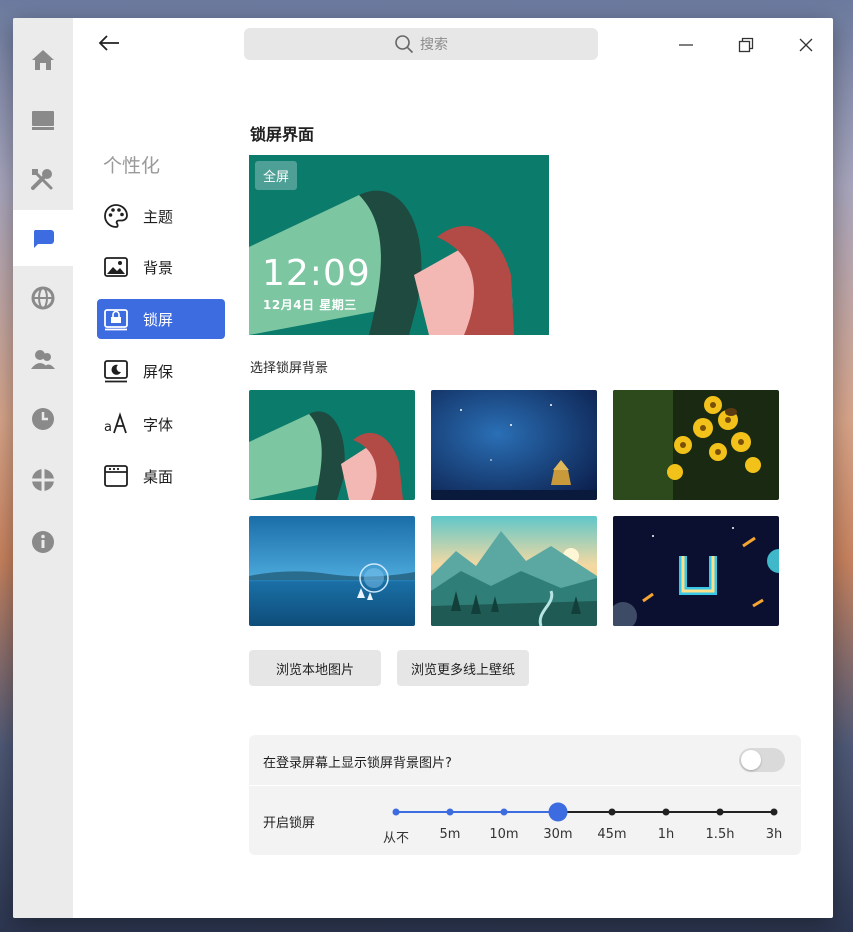 The image size is (853, 932). I want to click on system-icon, so click(43, 120).